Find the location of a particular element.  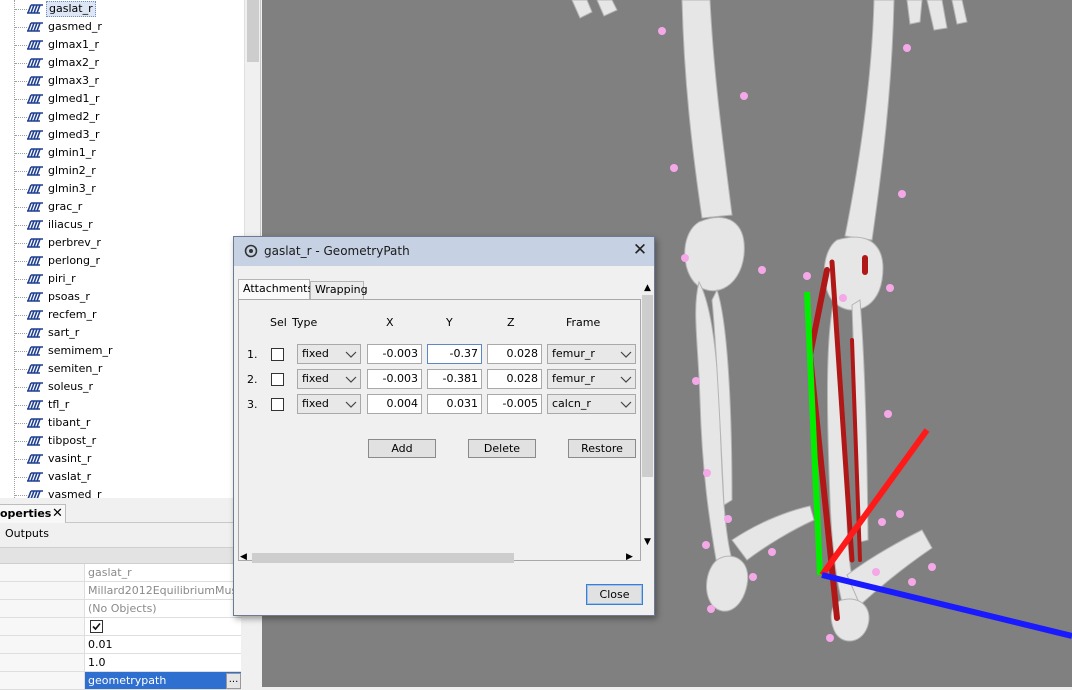

tree-item-glmed2-r: glmed2_r is located at coordinates (122, 117).